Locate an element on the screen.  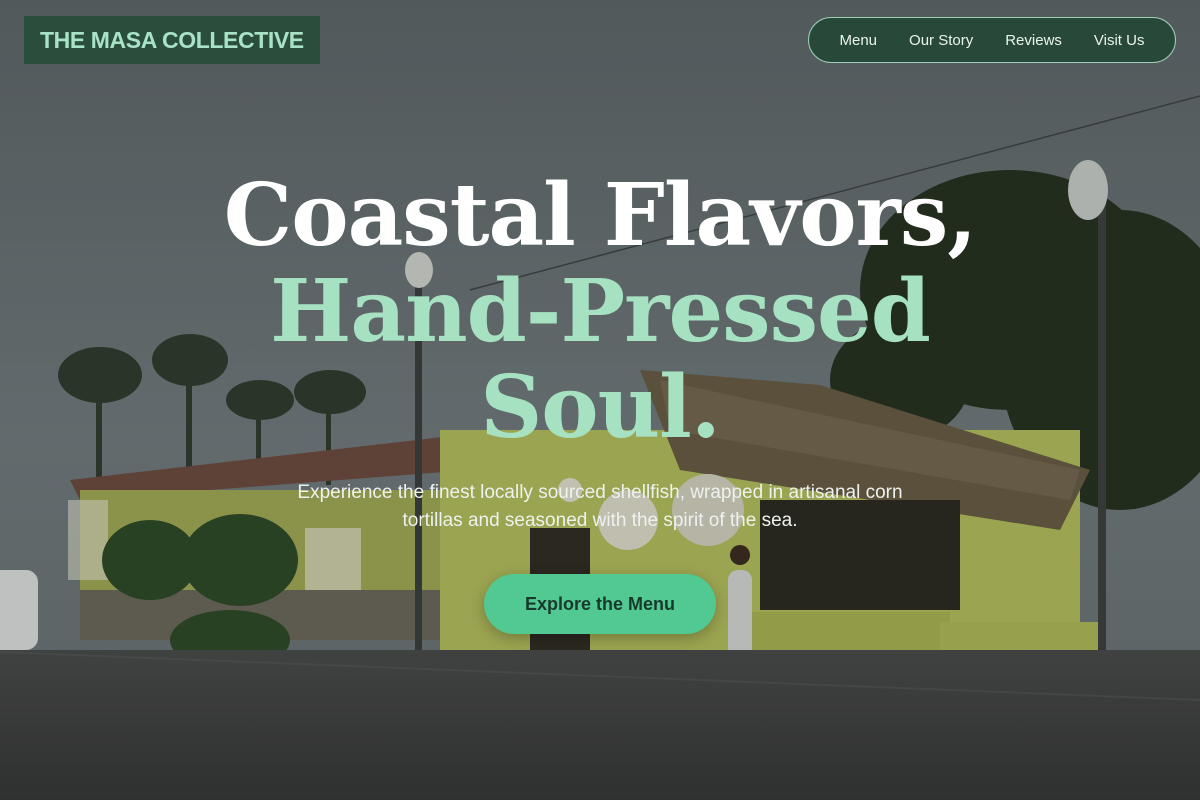
headline-line-3: Soul. is located at coordinates (600, 407).